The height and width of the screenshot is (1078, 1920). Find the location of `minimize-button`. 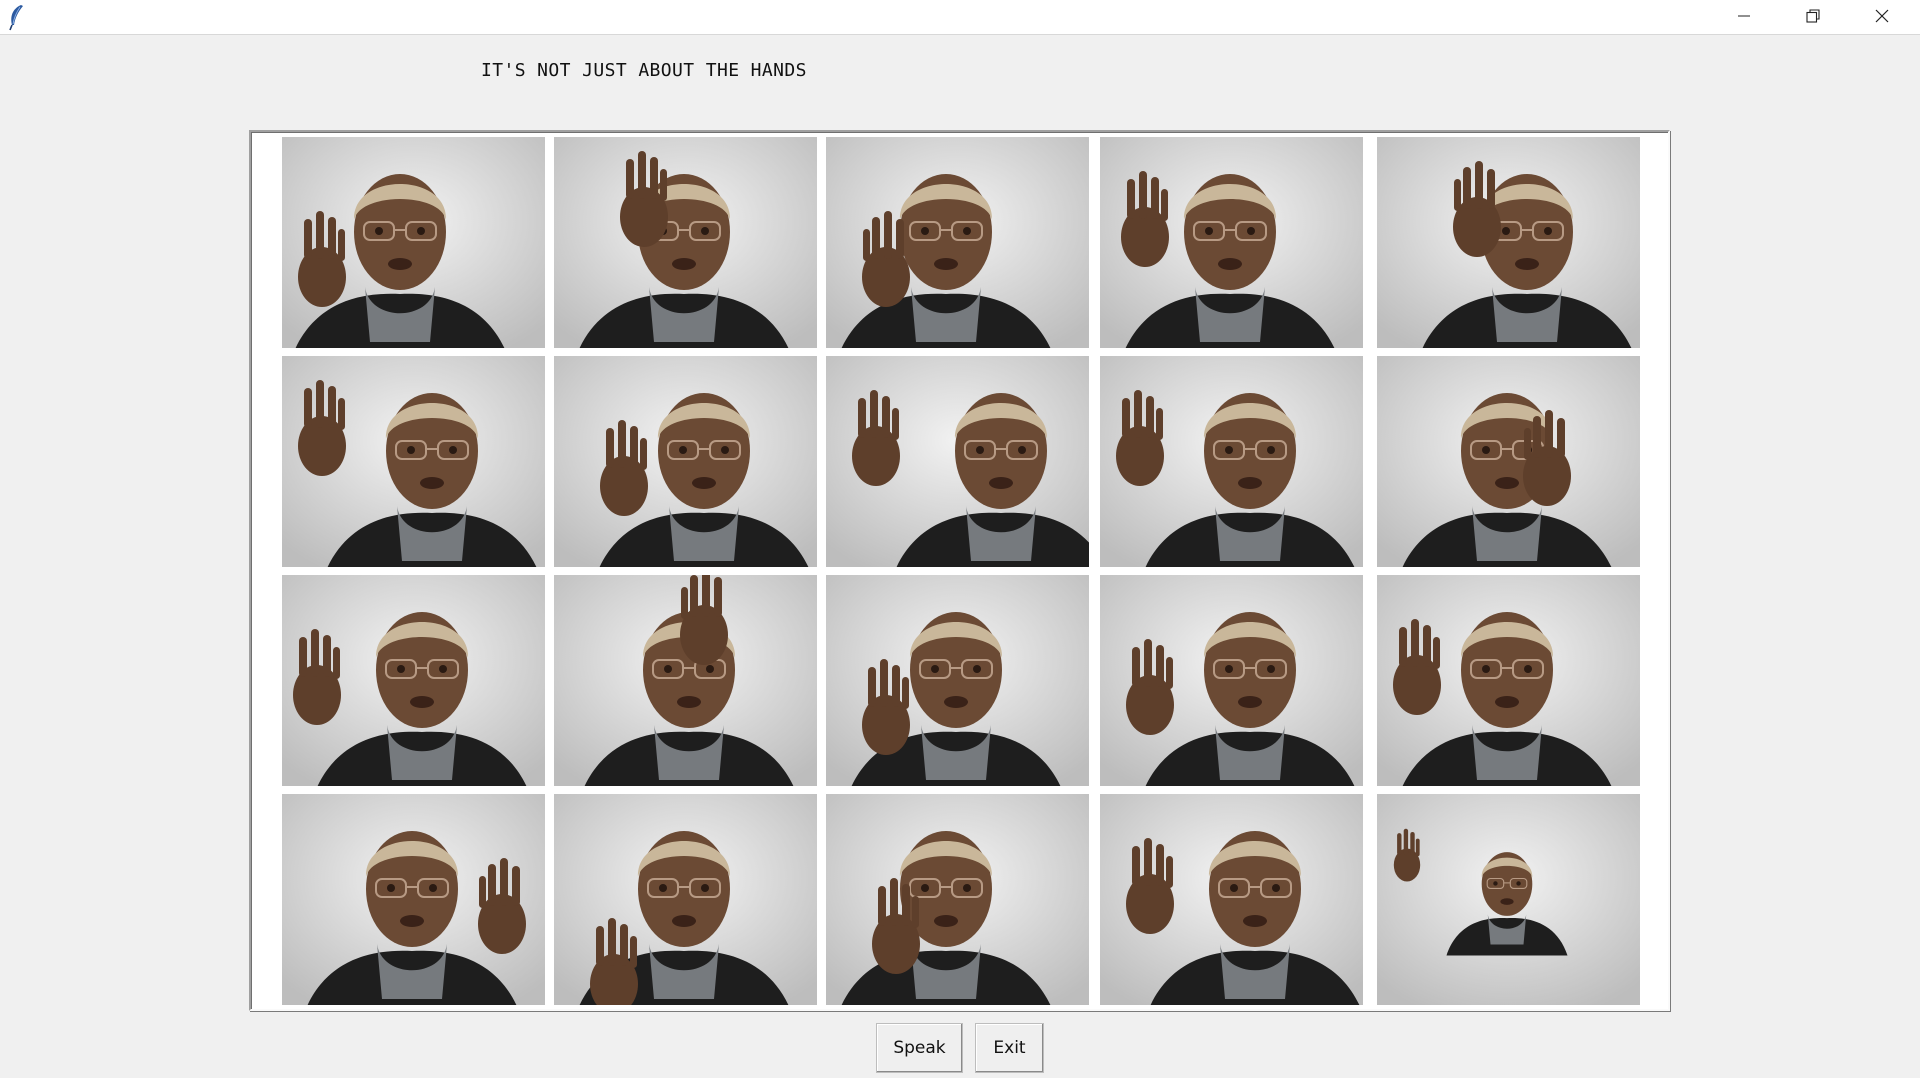

minimize-button is located at coordinates (1744, 16).